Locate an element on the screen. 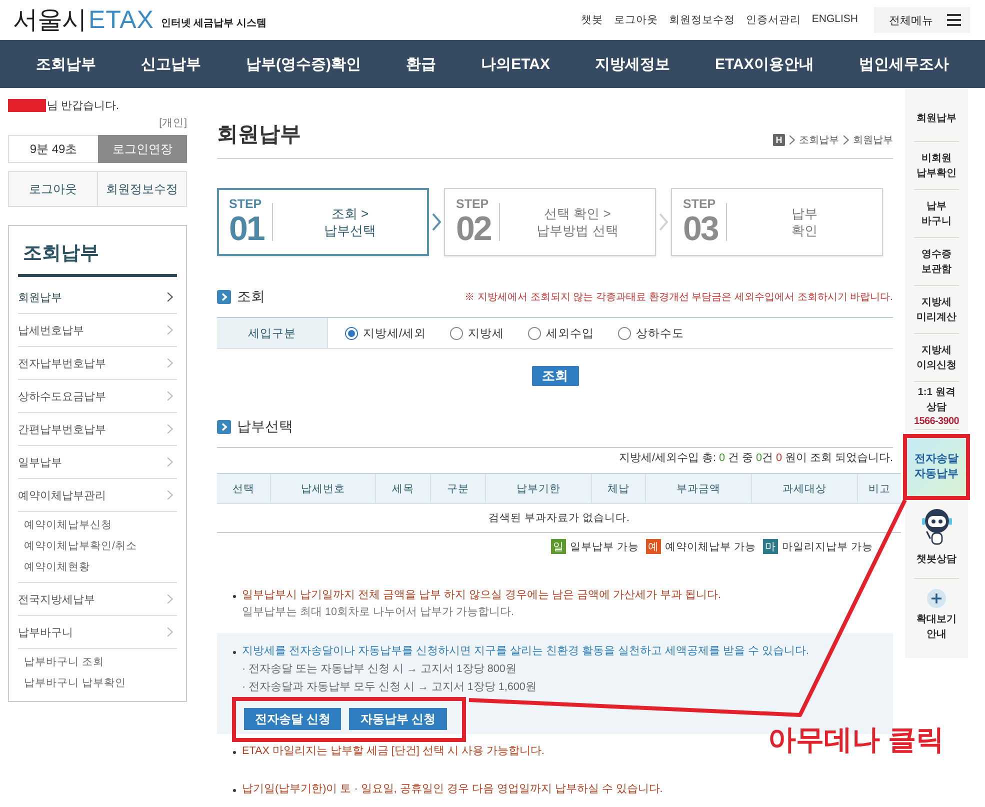  menu-item: 일부납부 is located at coordinates (97, 462).